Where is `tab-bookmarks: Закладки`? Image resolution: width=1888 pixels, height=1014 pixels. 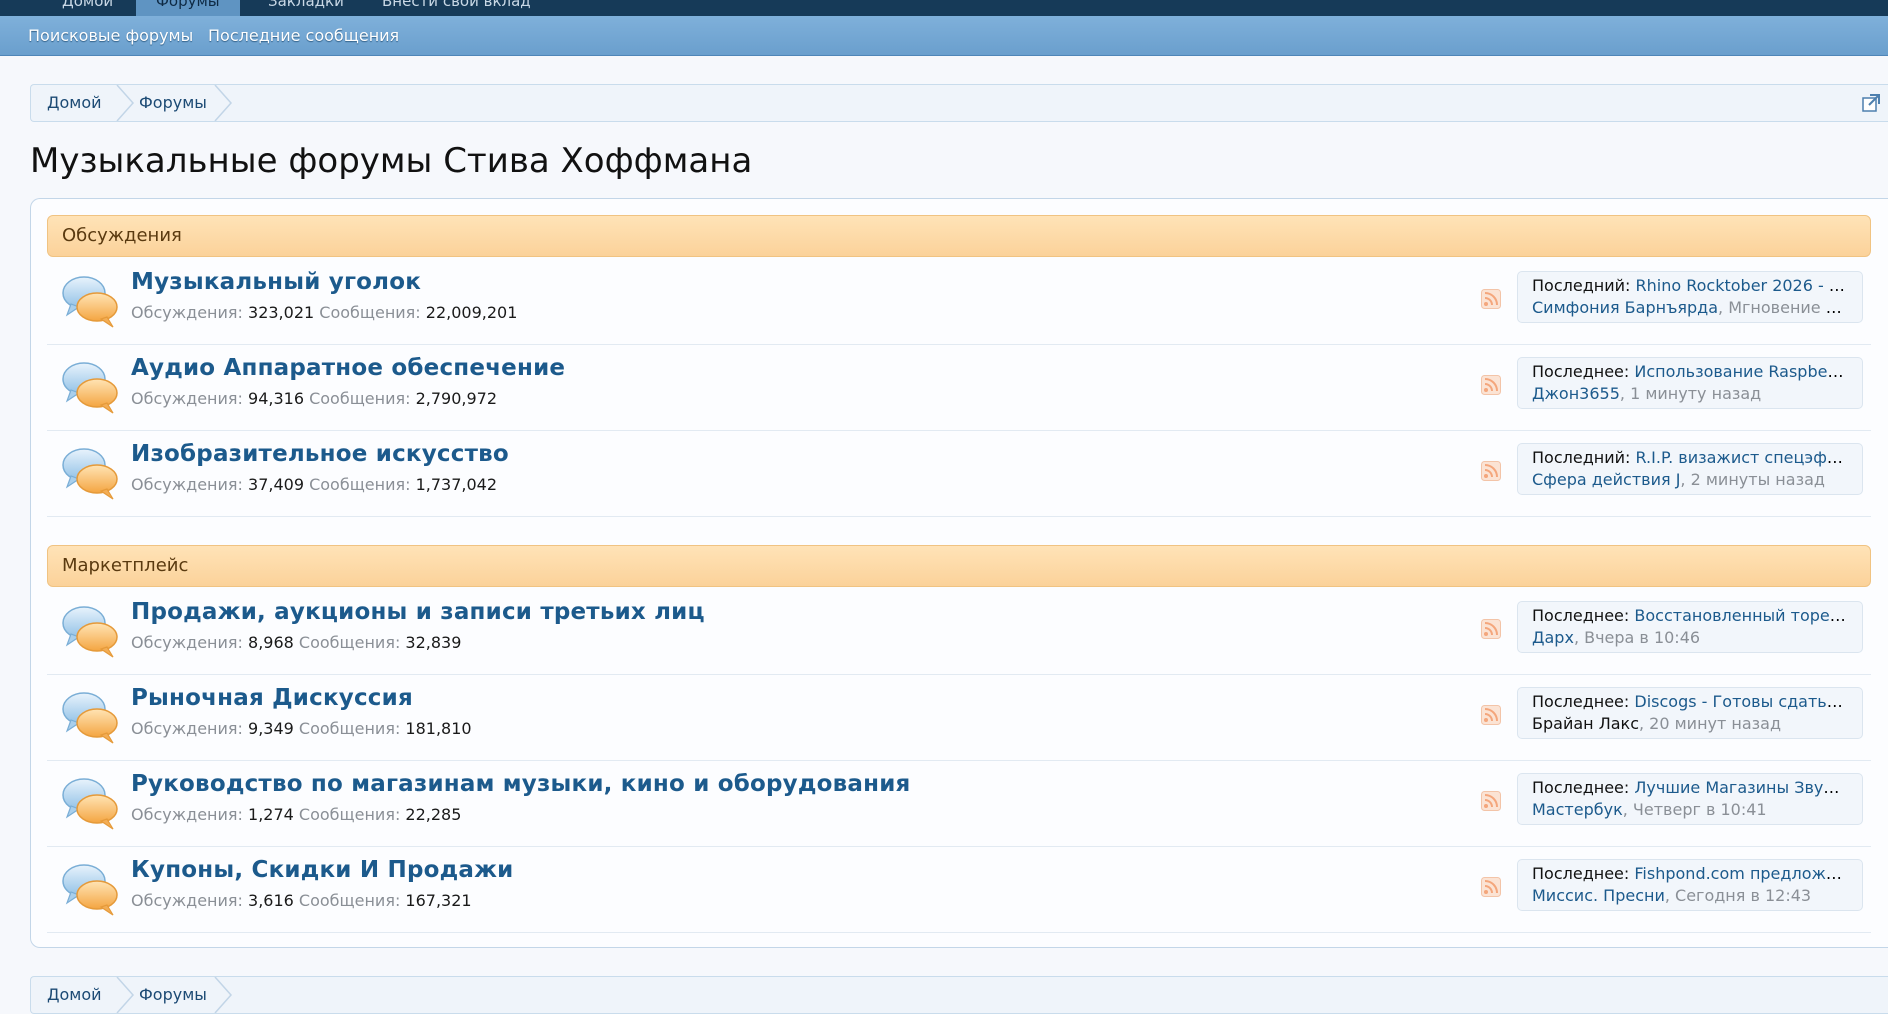 tab-bookmarks: Закладки is located at coordinates (306, 8).